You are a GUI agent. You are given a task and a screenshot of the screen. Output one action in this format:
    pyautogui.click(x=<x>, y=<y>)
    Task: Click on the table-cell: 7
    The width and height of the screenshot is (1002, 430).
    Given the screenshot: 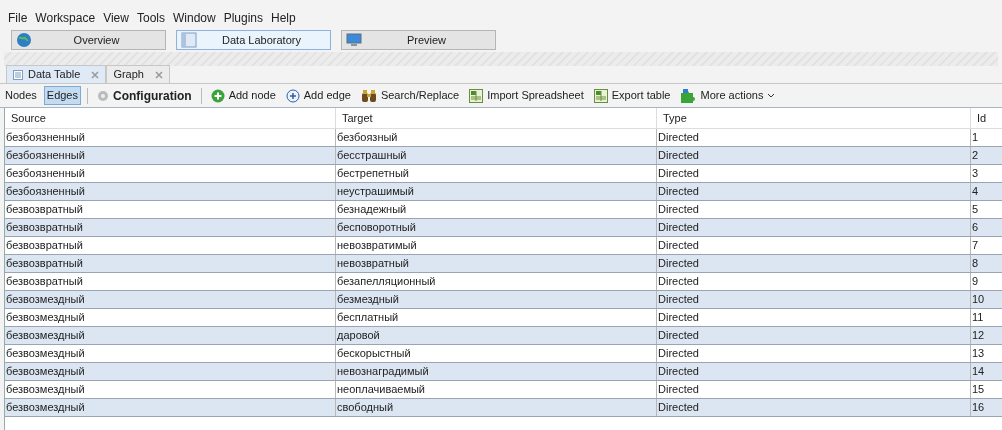 What is the action you would take?
    pyautogui.click(x=986, y=245)
    